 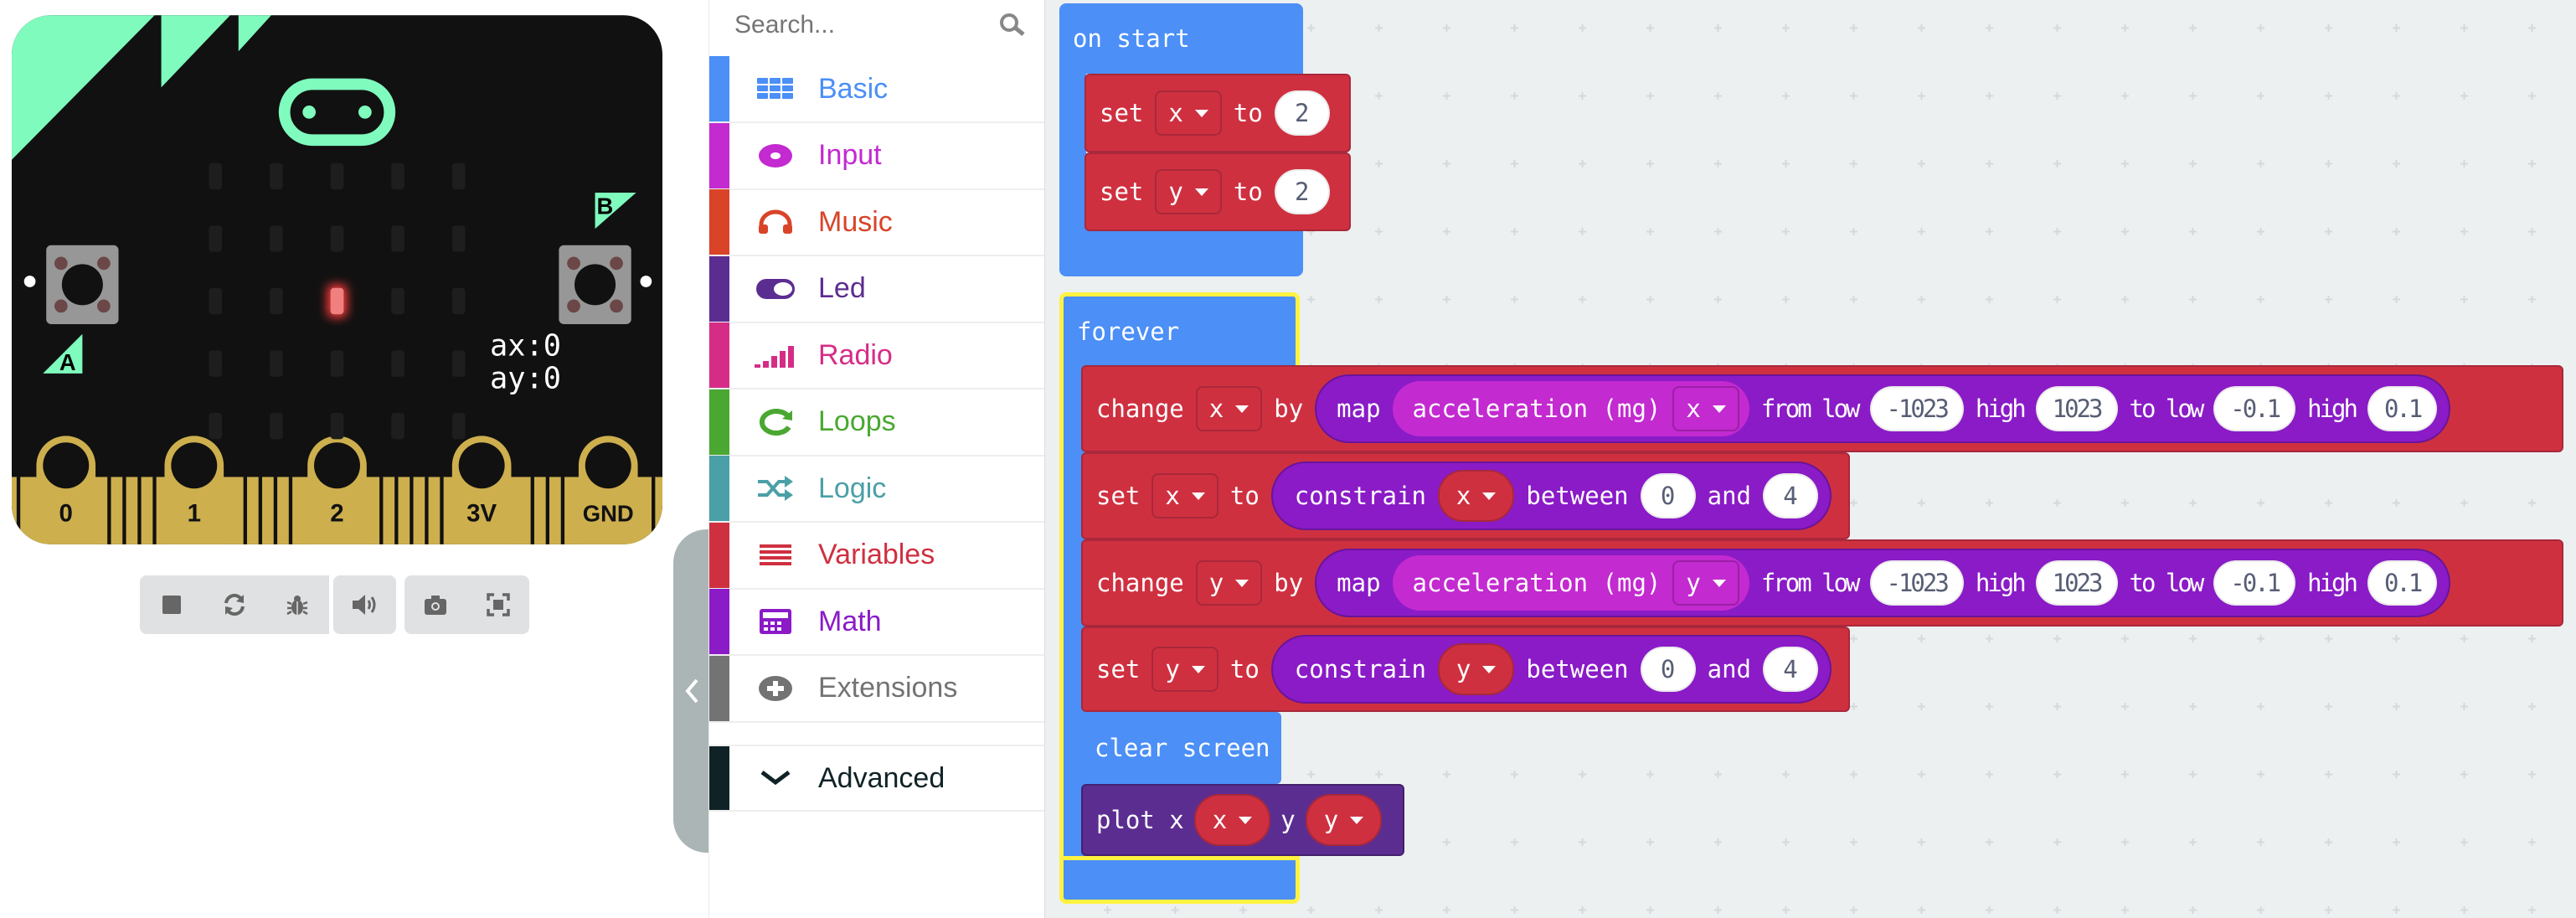 I want to click on block-keyword: y, so click(x=1288, y=820).